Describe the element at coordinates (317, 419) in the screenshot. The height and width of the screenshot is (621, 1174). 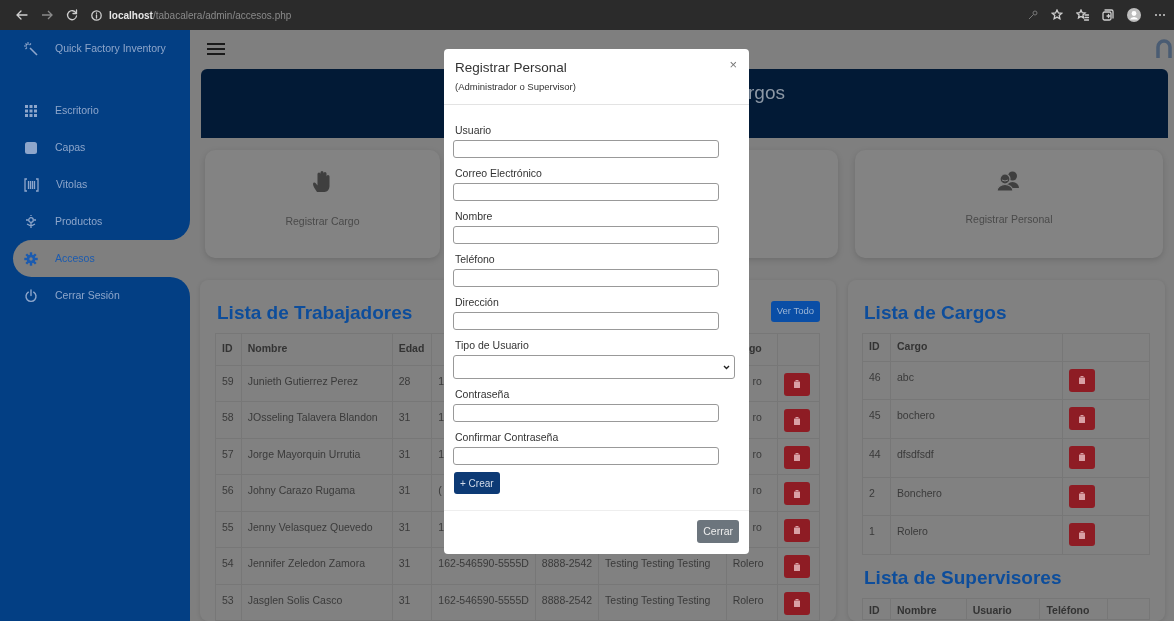
I see `table-cell: JOsseling Talavera Blandon` at that location.